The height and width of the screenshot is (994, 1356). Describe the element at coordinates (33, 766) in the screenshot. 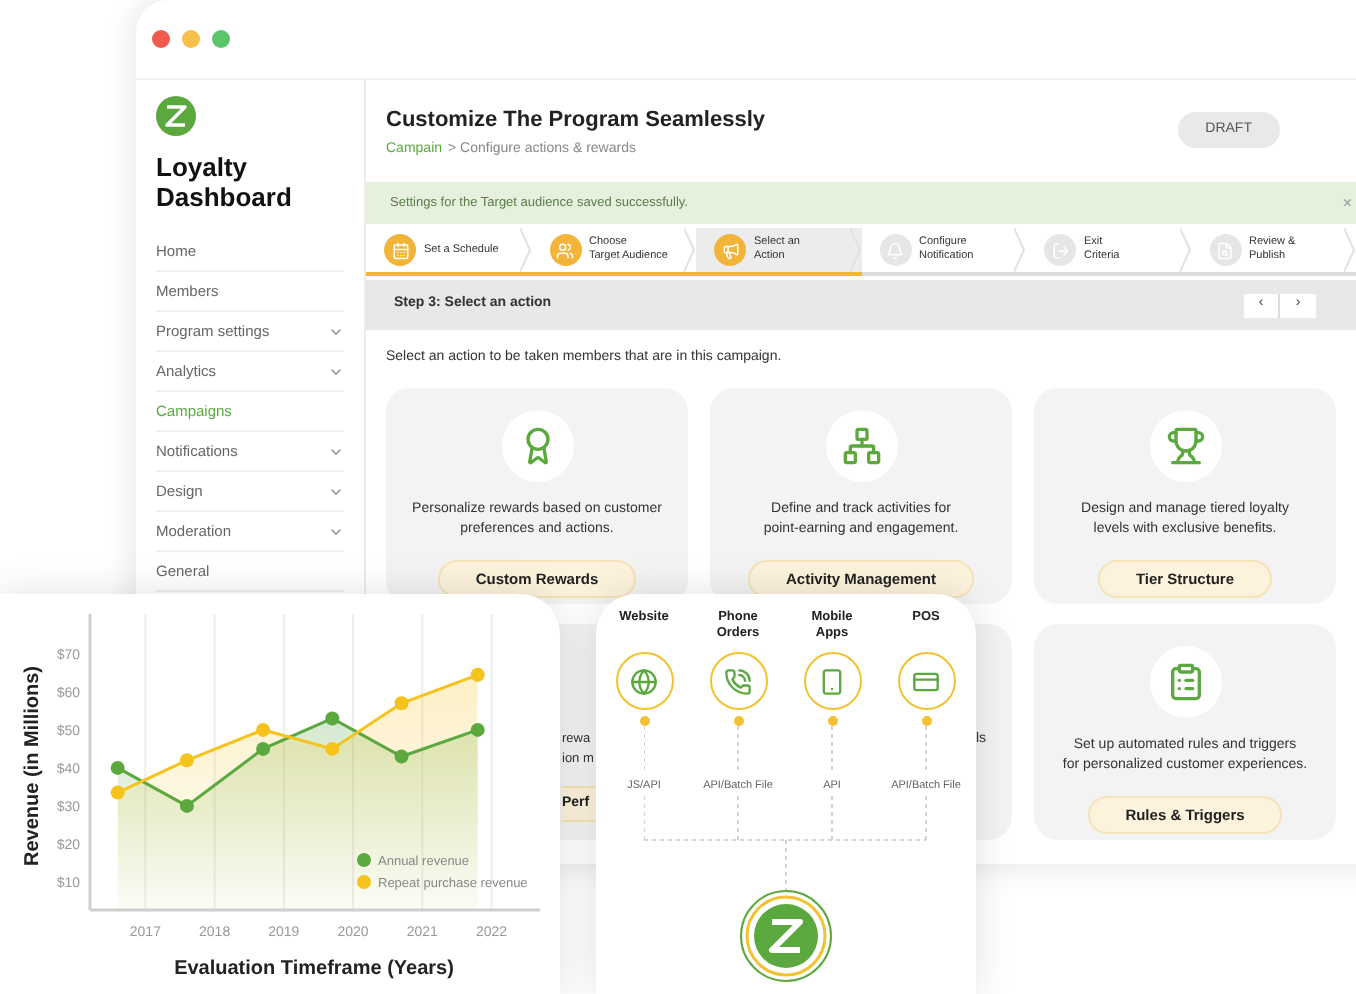

I see `y-axis-title: Revenue (in Millions)` at that location.